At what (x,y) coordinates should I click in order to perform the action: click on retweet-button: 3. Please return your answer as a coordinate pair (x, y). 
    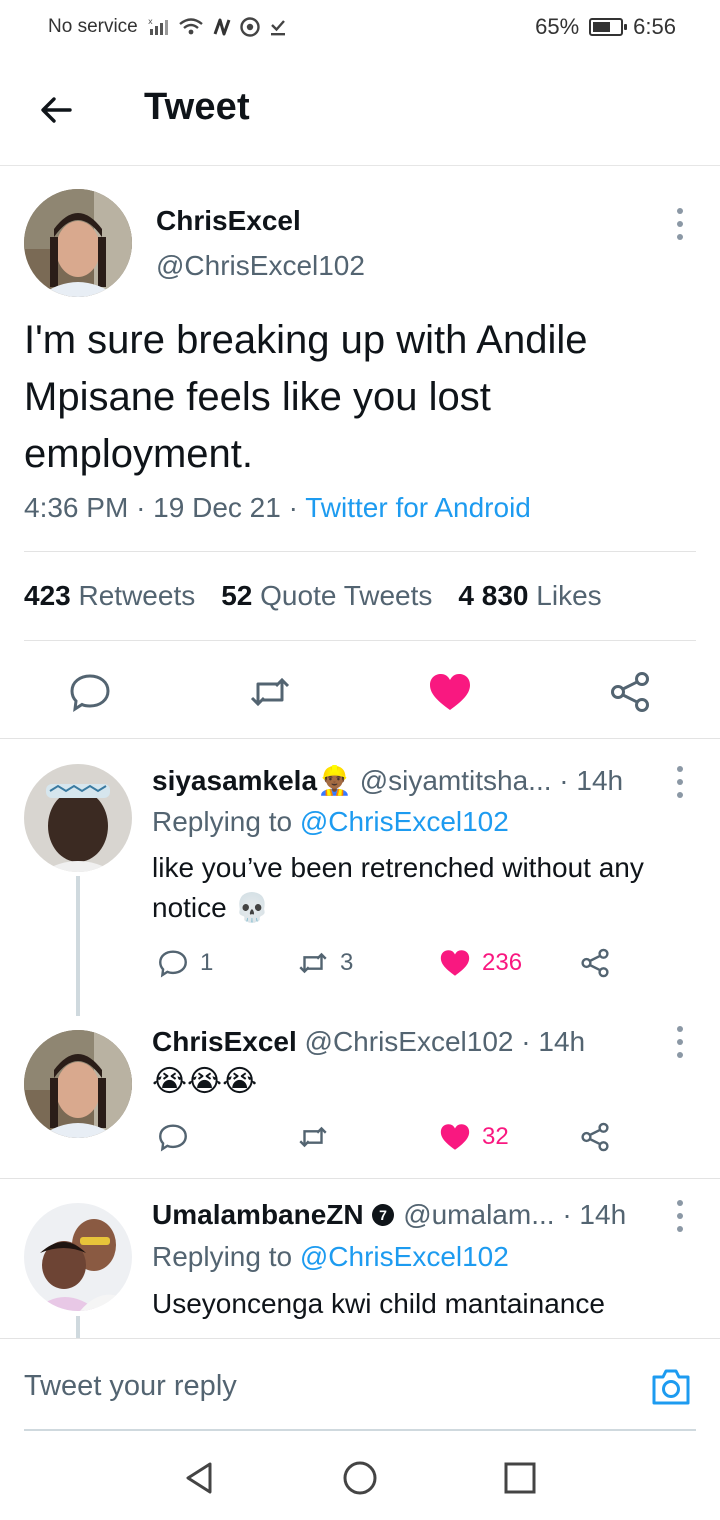
    Looking at the image, I should click on (324, 963).